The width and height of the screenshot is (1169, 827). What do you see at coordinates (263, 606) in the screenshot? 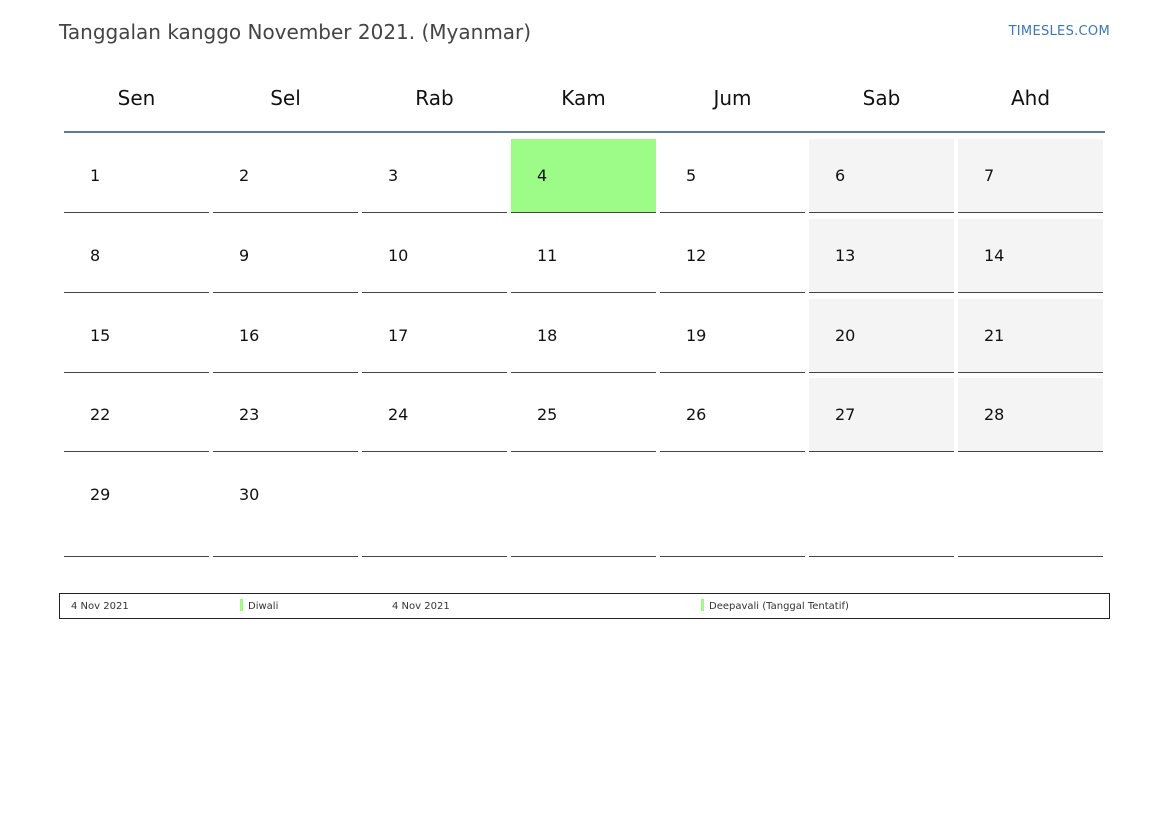
I see `legend-holiday-name: Diwali` at bounding box center [263, 606].